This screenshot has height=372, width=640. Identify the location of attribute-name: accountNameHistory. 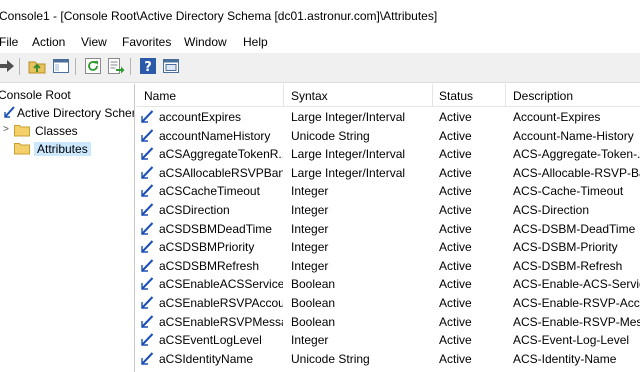
(215, 135).